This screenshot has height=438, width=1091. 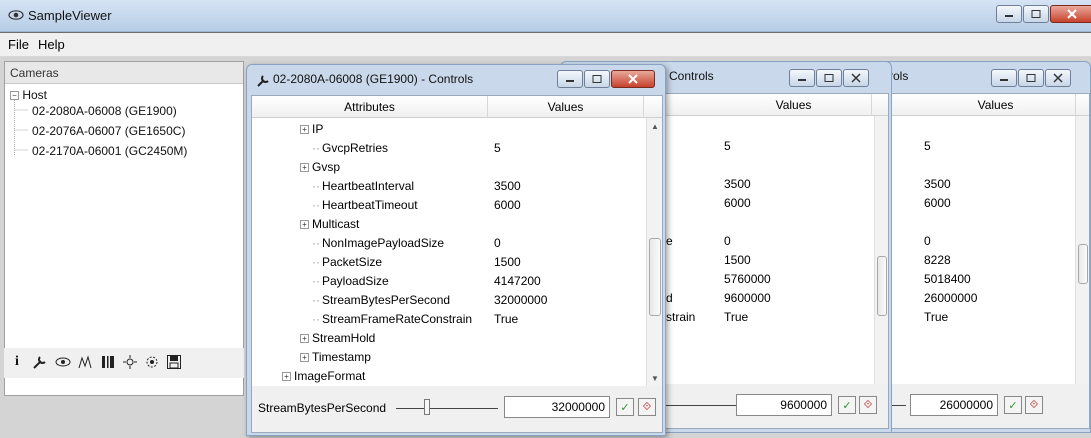 What do you see at coordinates (40, 362) in the screenshot?
I see `wrench-icon` at bounding box center [40, 362].